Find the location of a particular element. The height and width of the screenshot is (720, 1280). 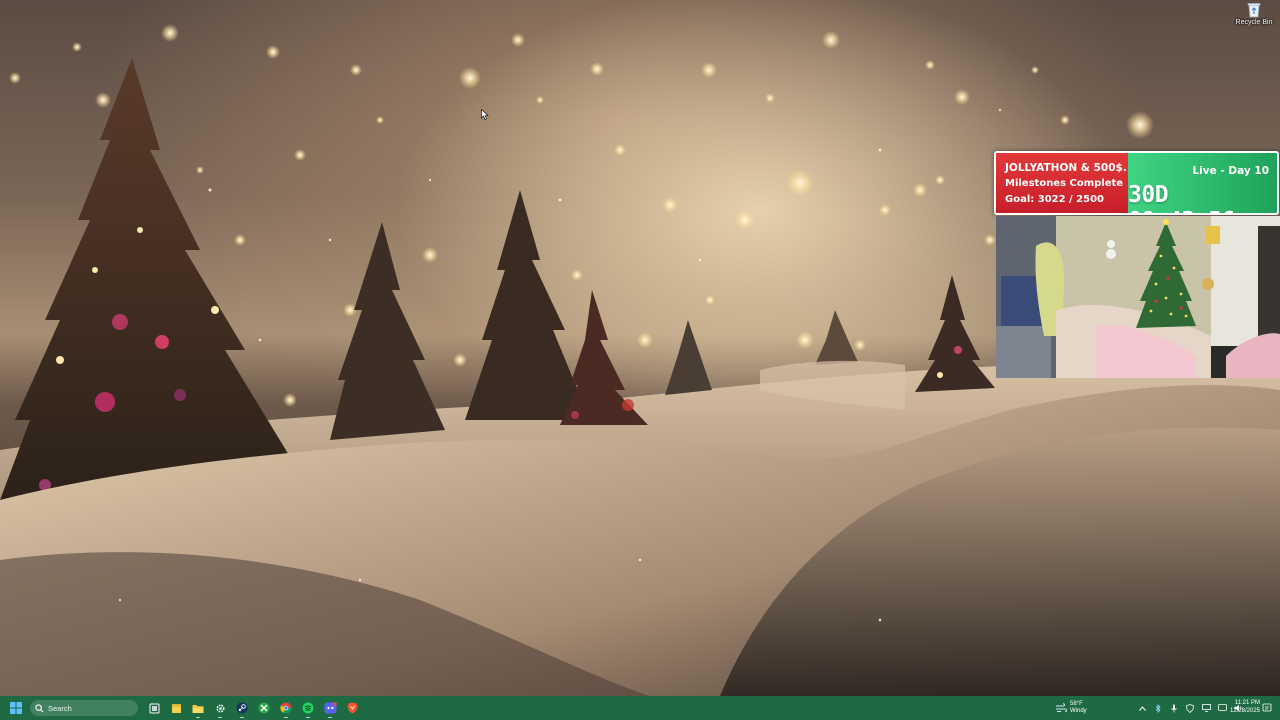

chrome-icon is located at coordinates (286, 708).